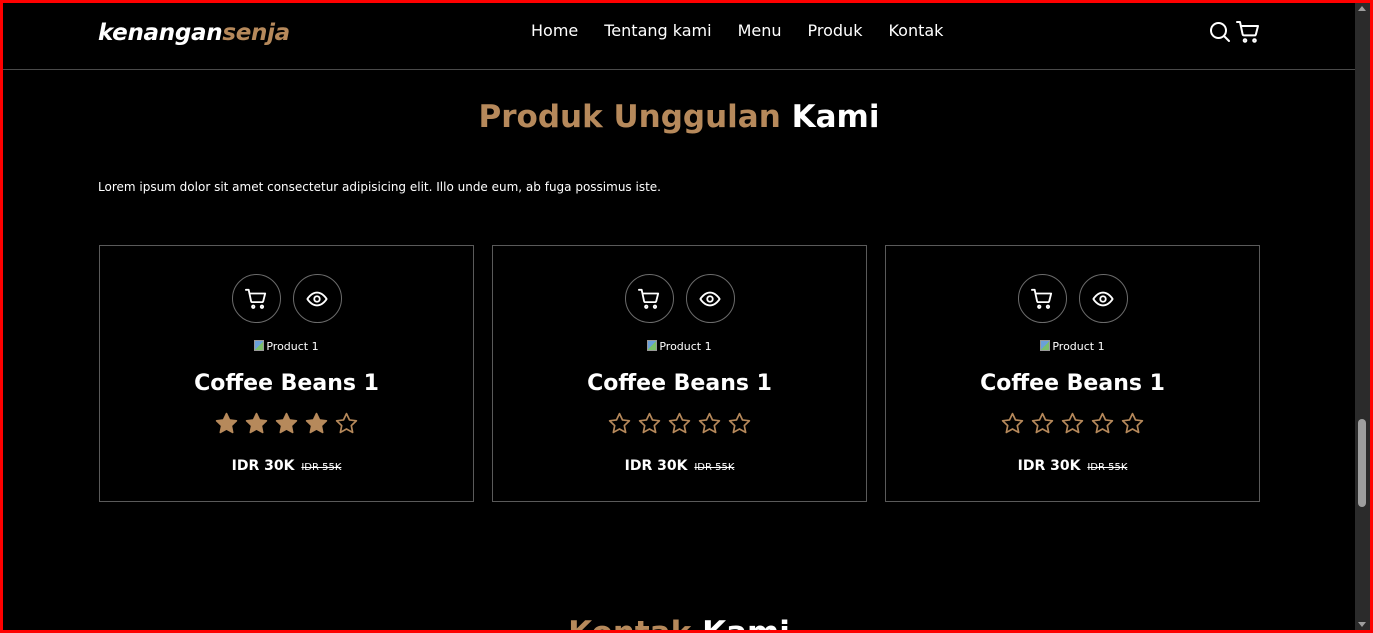 Image resolution: width=1373 pixels, height=633 pixels. I want to click on products-title-highlight: Produk Unggulan, so click(629, 117).